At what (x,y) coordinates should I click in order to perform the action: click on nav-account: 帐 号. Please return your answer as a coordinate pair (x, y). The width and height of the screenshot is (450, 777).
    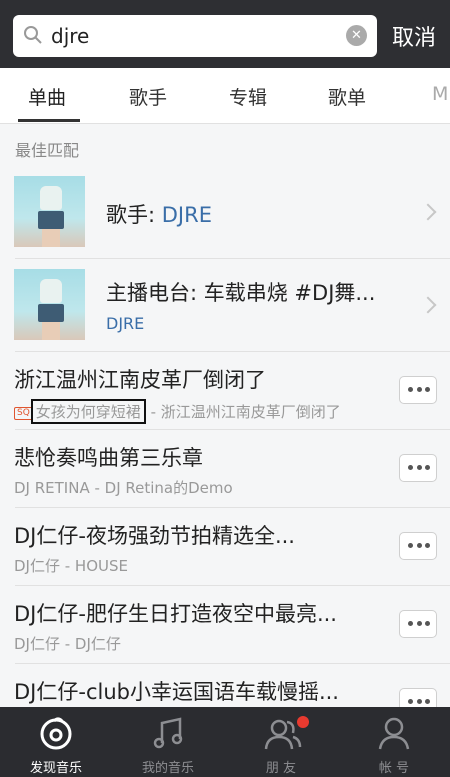
    Looking at the image, I should click on (394, 742).